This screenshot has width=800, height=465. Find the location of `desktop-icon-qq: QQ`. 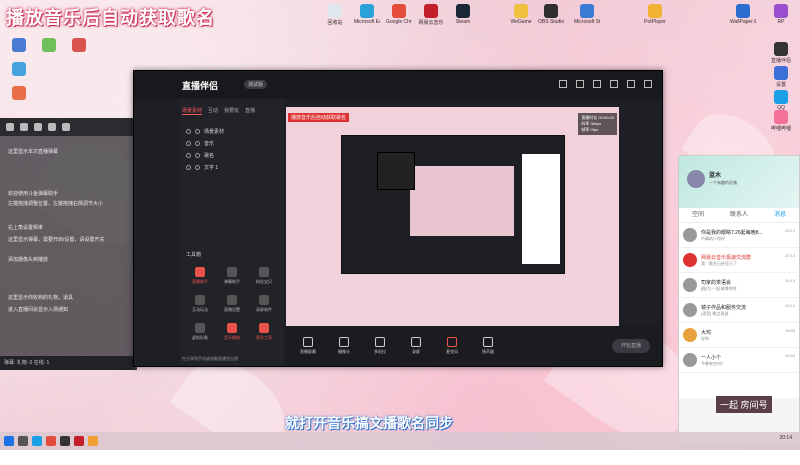

desktop-icon-qq: QQ is located at coordinates (781, 100).